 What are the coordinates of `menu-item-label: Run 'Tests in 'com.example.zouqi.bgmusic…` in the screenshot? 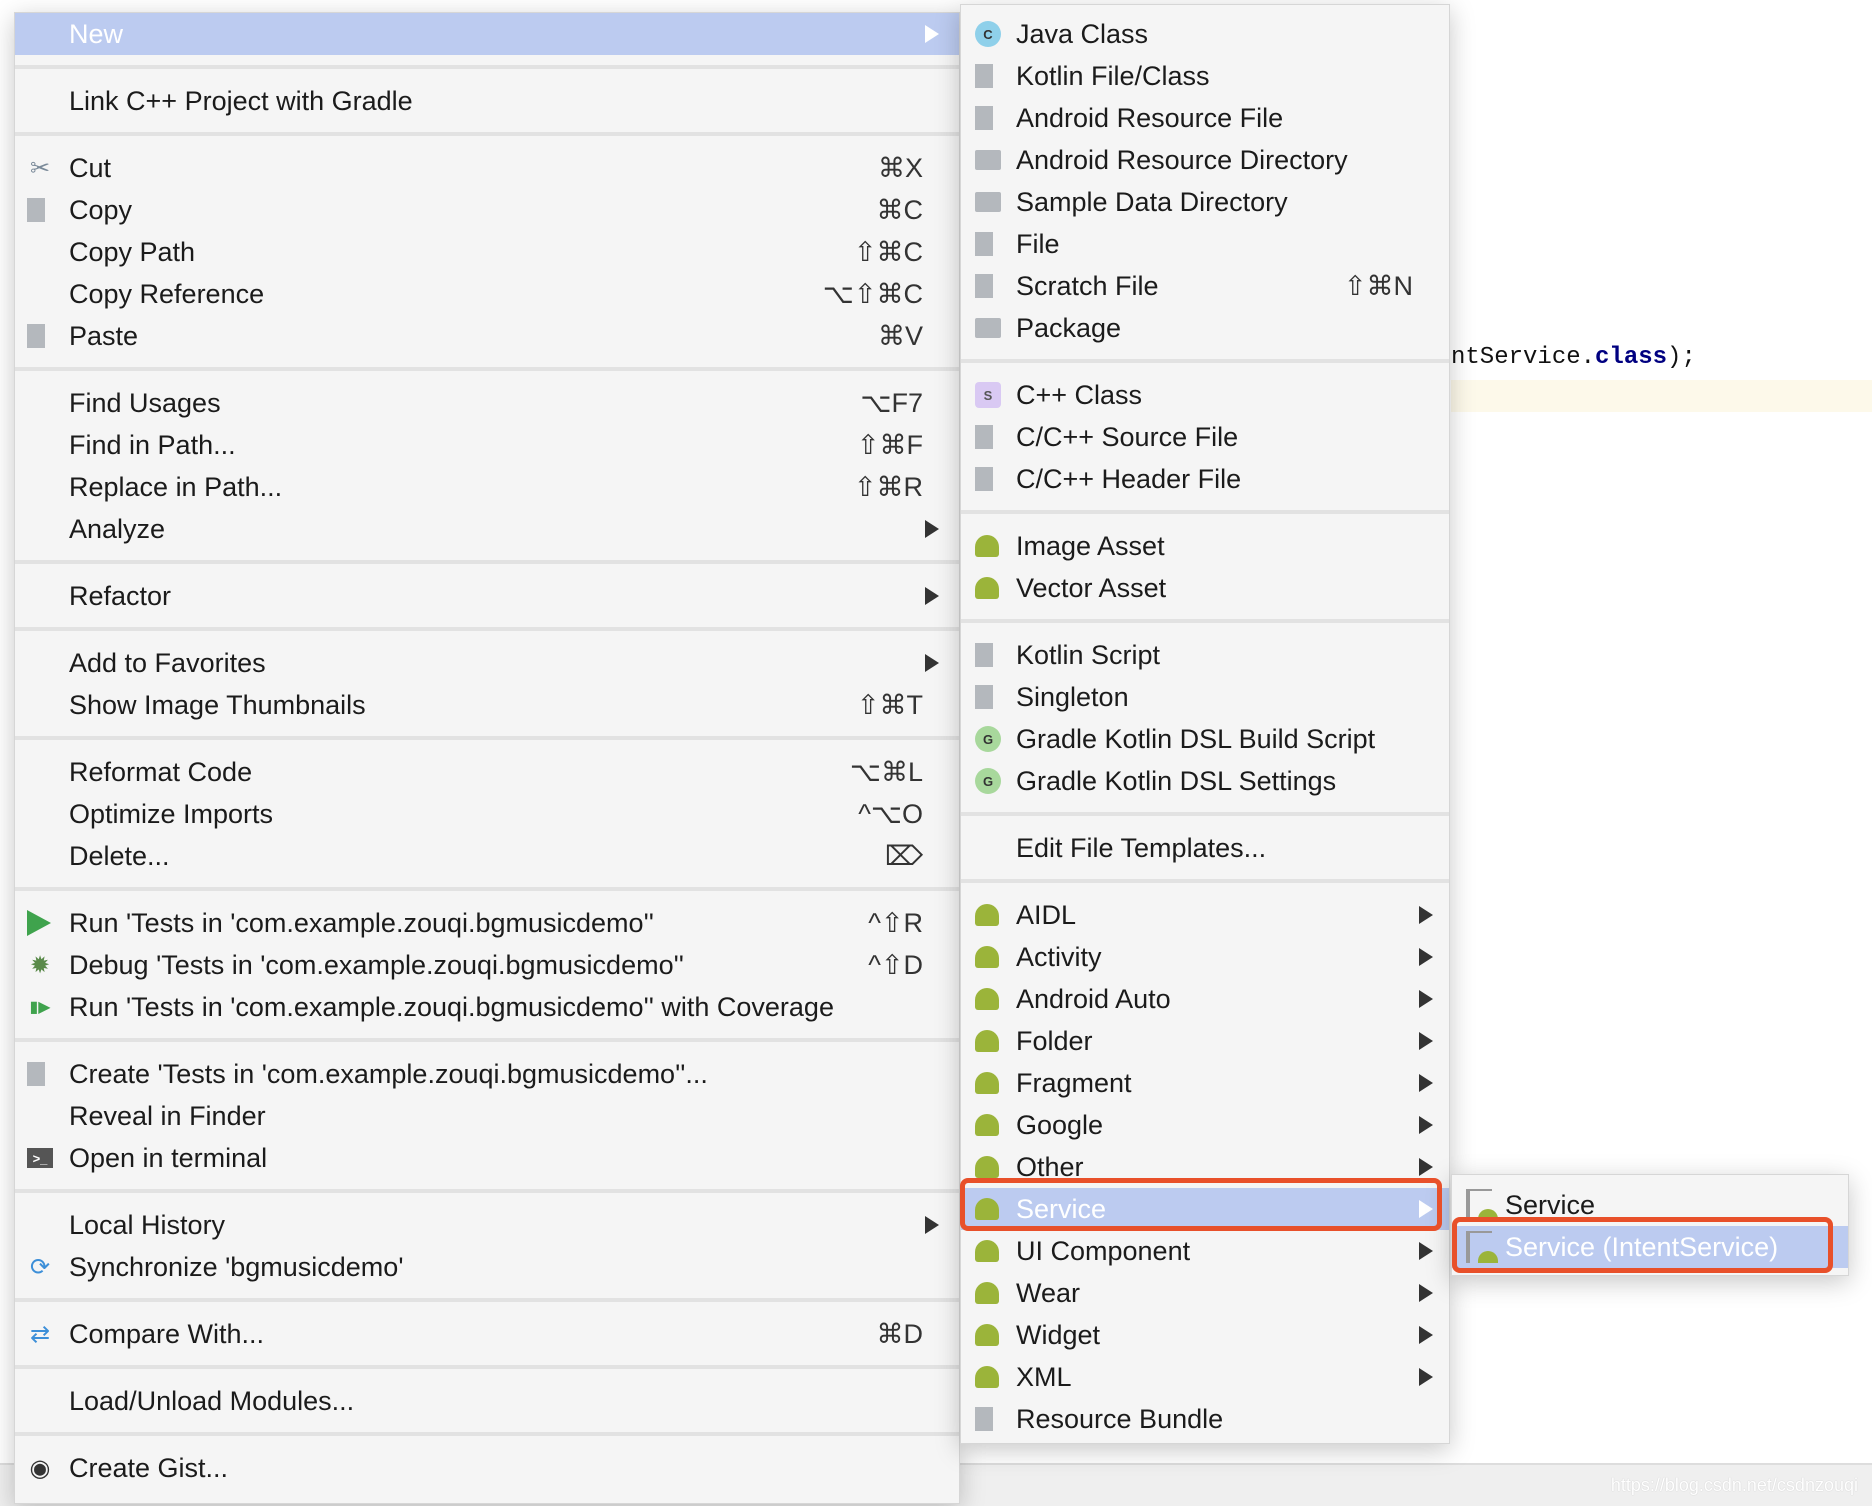 It's located at (451, 1006).